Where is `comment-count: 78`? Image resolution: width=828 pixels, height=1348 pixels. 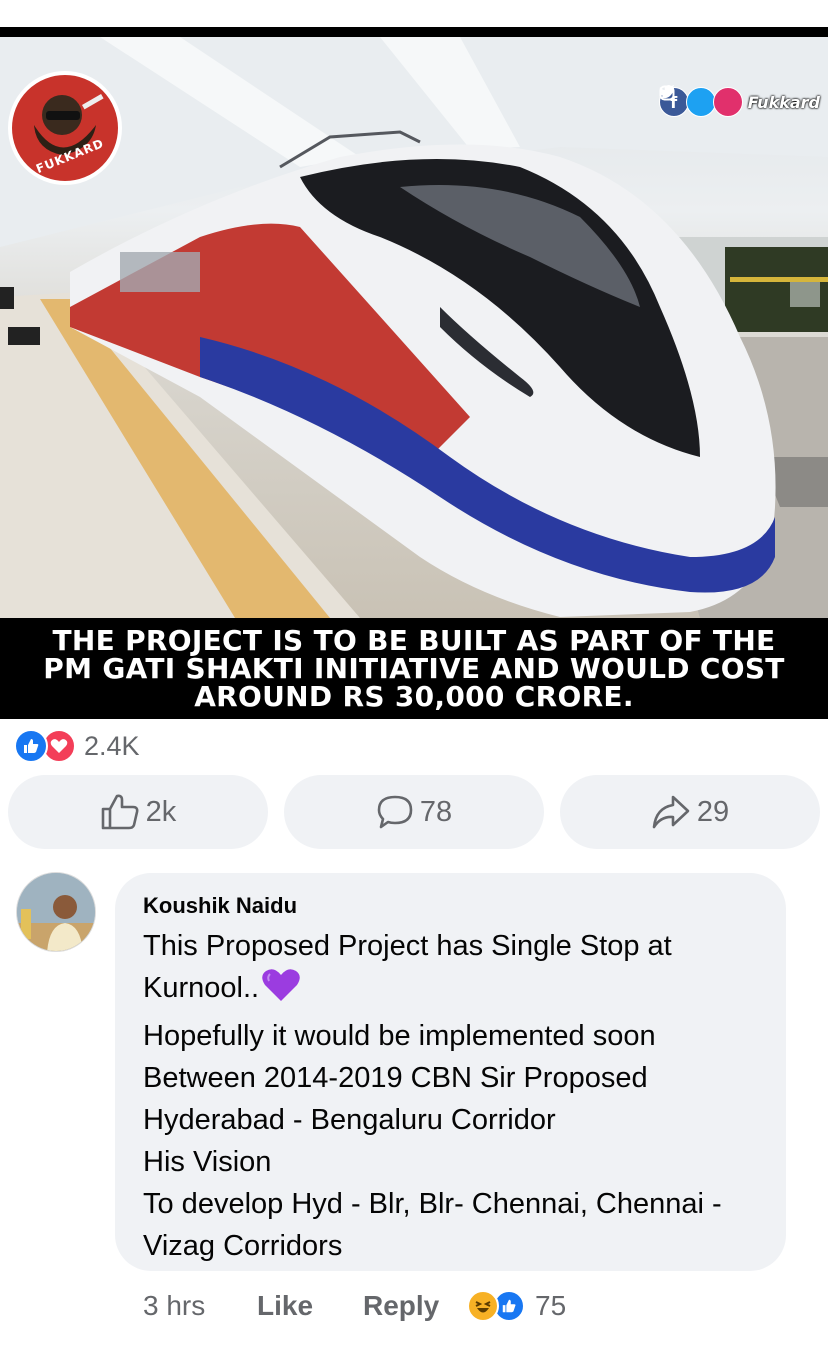
comment-count: 78 is located at coordinates (436, 811).